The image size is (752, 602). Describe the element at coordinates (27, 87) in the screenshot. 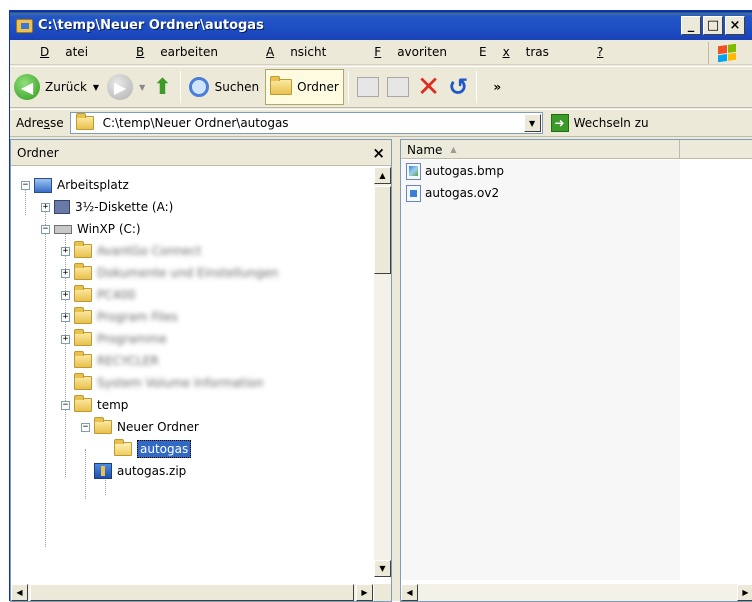

I see `back-arrow-icon: ◀` at that location.